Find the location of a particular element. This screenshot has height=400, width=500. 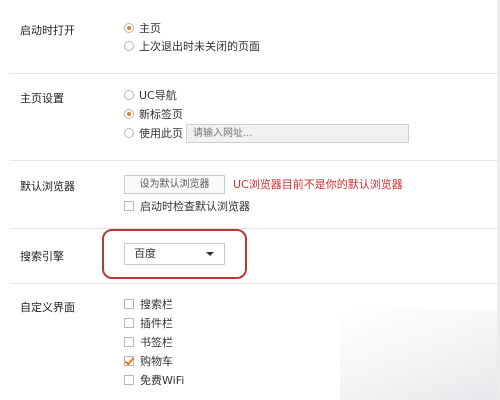

check-default-on-startup: 启动时检查默认浏览器 is located at coordinates (187, 206).